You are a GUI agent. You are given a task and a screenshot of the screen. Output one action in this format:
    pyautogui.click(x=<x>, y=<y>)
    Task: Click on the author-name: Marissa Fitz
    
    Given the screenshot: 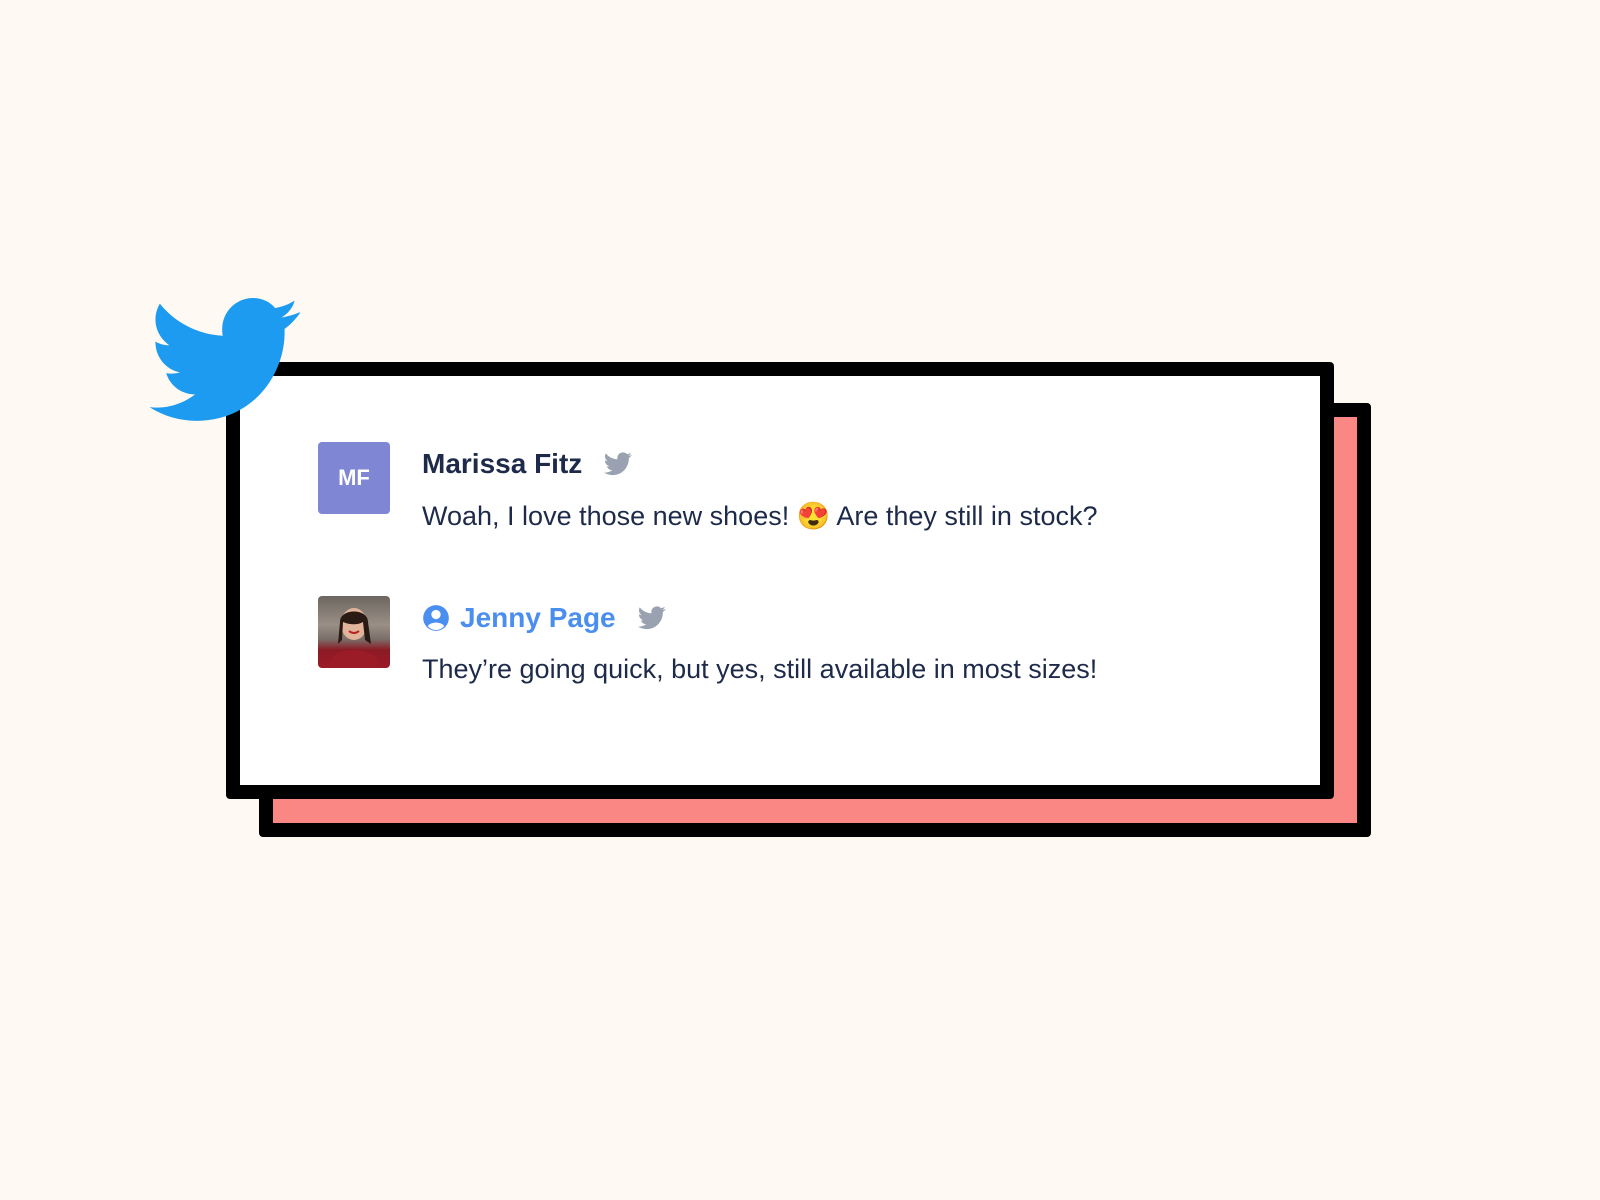 What is the action you would take?
    pyautogui.click(x=502, y=464)
    